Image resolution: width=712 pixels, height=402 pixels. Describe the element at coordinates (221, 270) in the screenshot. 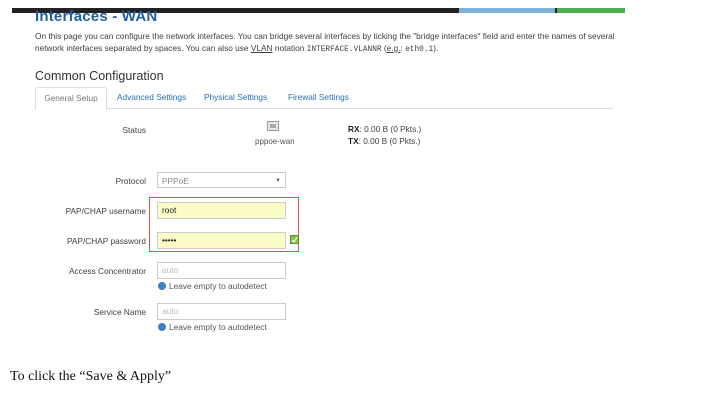

I see `access-concentrator-input: auto` at that location.